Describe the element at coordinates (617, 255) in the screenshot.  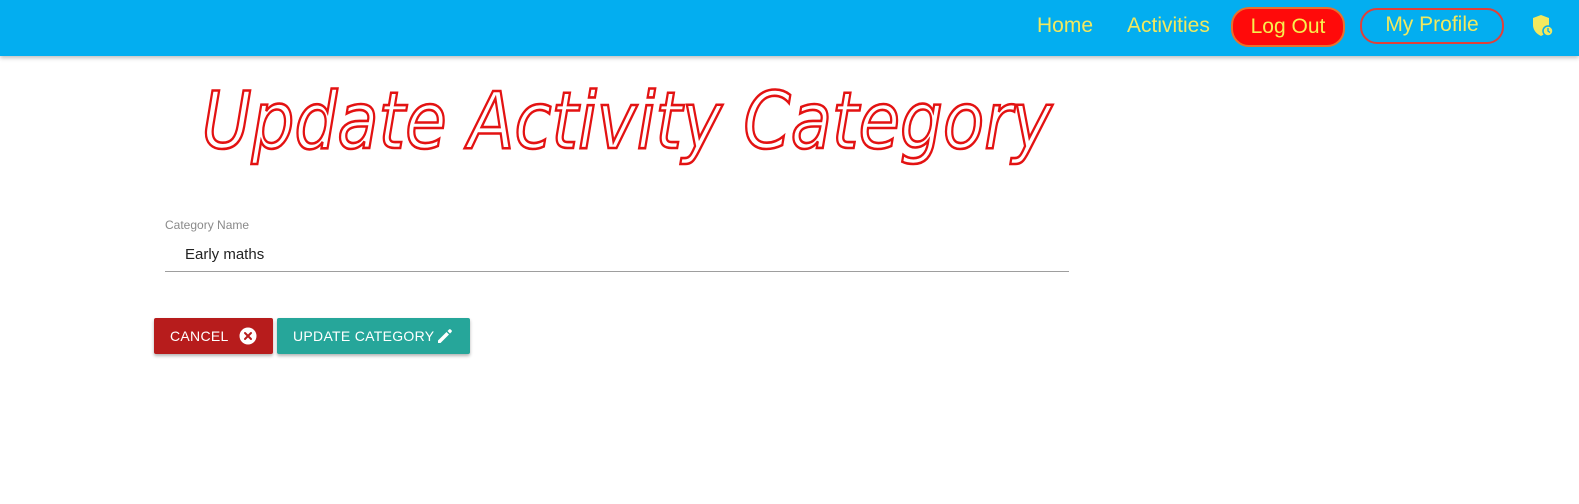
I see `category-name-input` at that location.